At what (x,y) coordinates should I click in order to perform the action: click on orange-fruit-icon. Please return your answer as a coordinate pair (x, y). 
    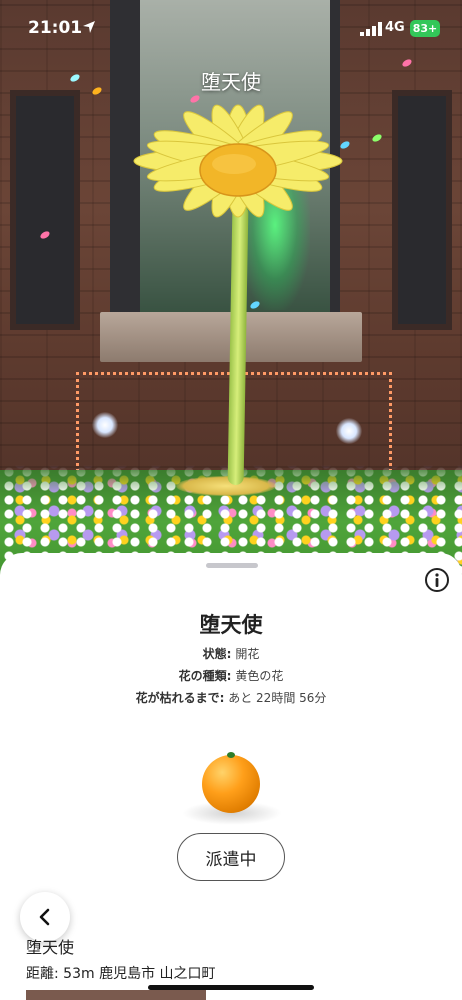
    Looking at the image, I should click on (231, 784).